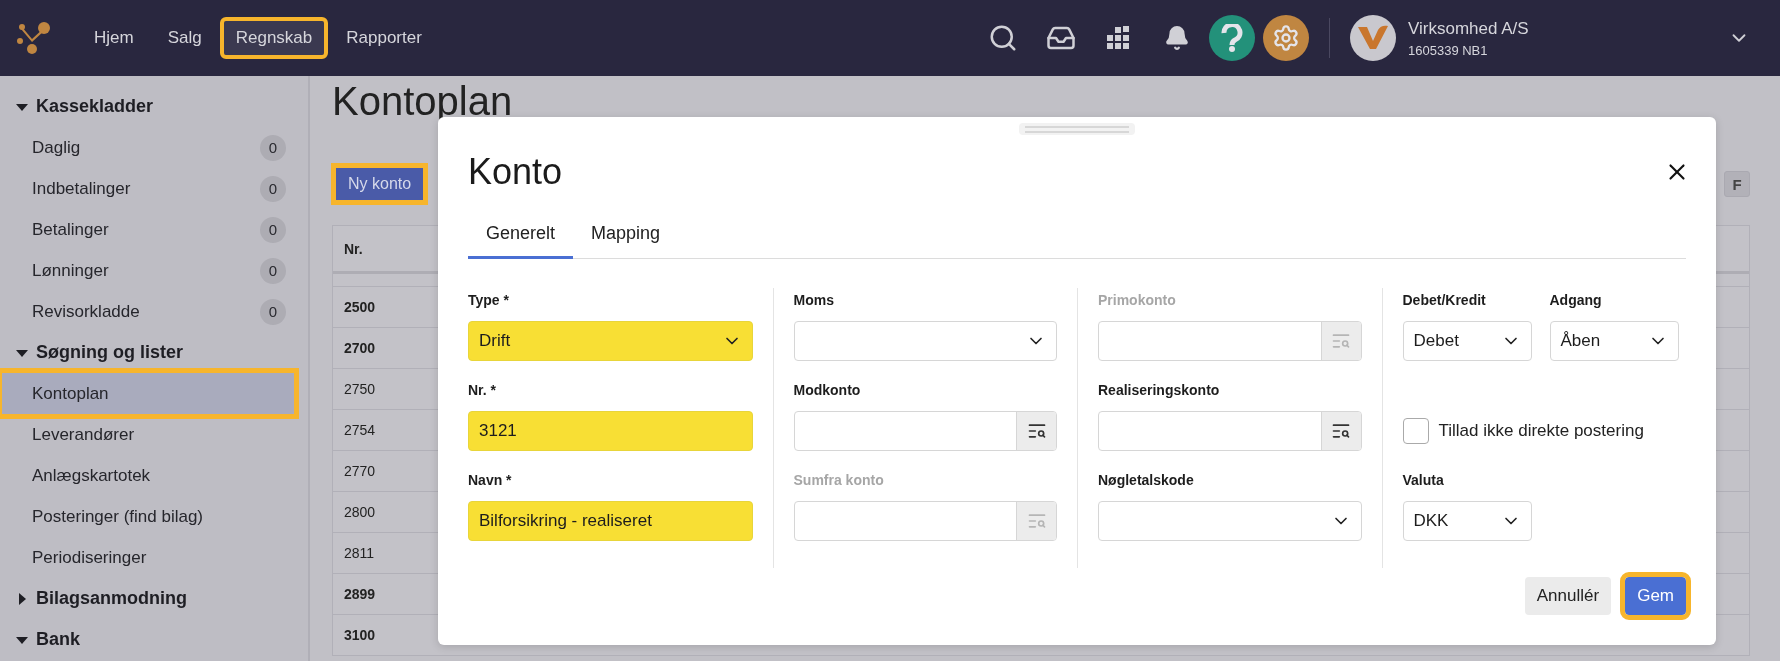 This screenshot has height=661, width=1780. What do you see at coordinates (154, 639) in the screenshot?
I see `sidebar-section: Bank` at bounding box center [154, 639].